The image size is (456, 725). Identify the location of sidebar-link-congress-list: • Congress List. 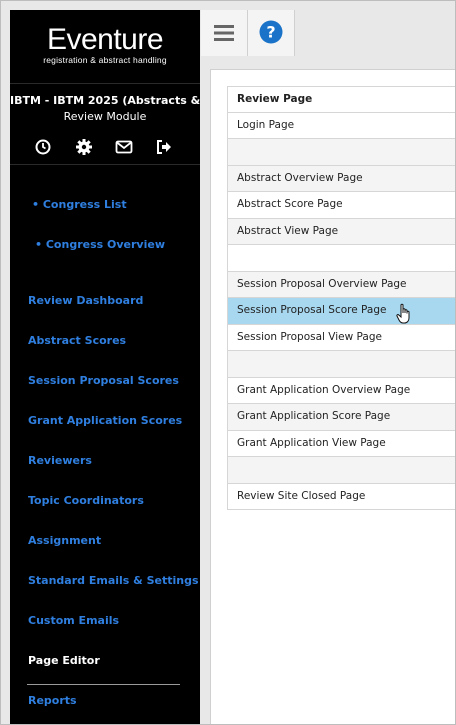
(79, 204).